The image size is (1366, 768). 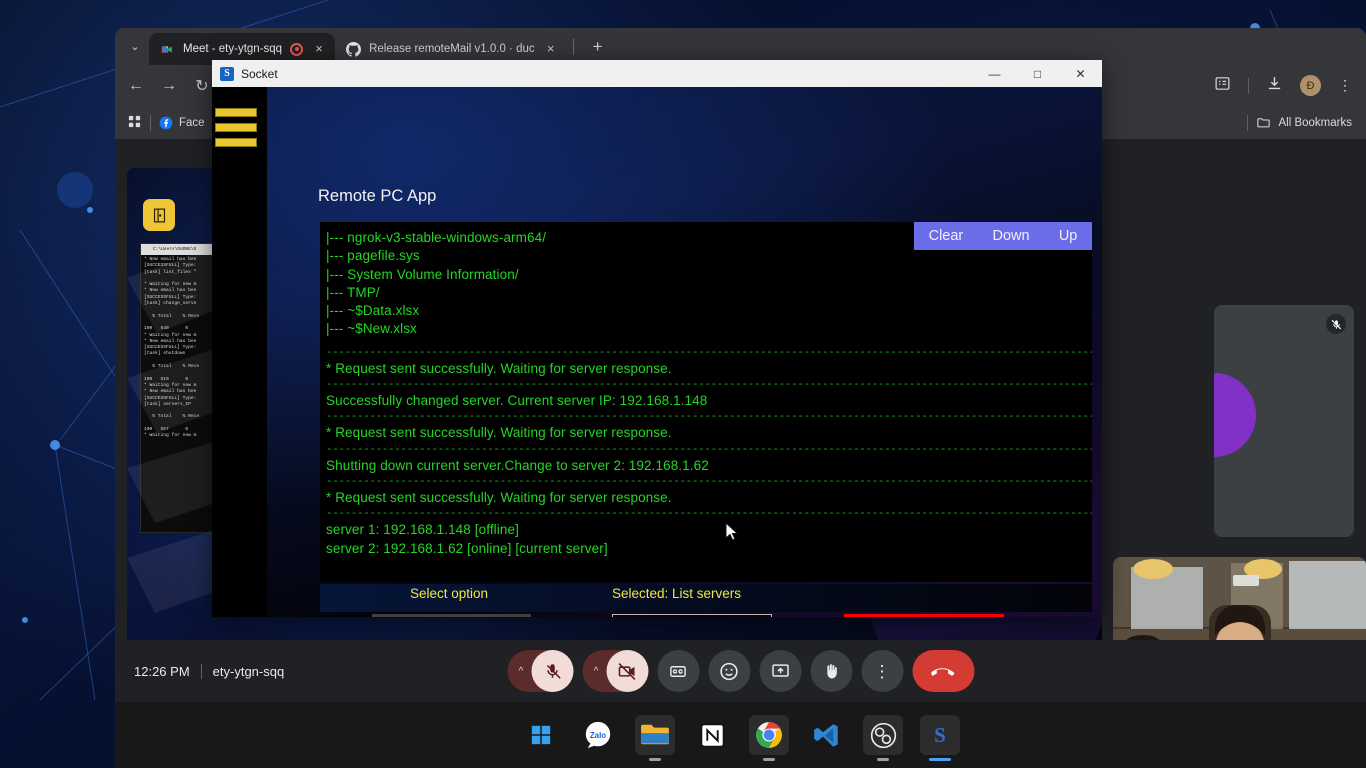 I want to click on taskbar-zalo: Zalo, so click(x=598, y=735).